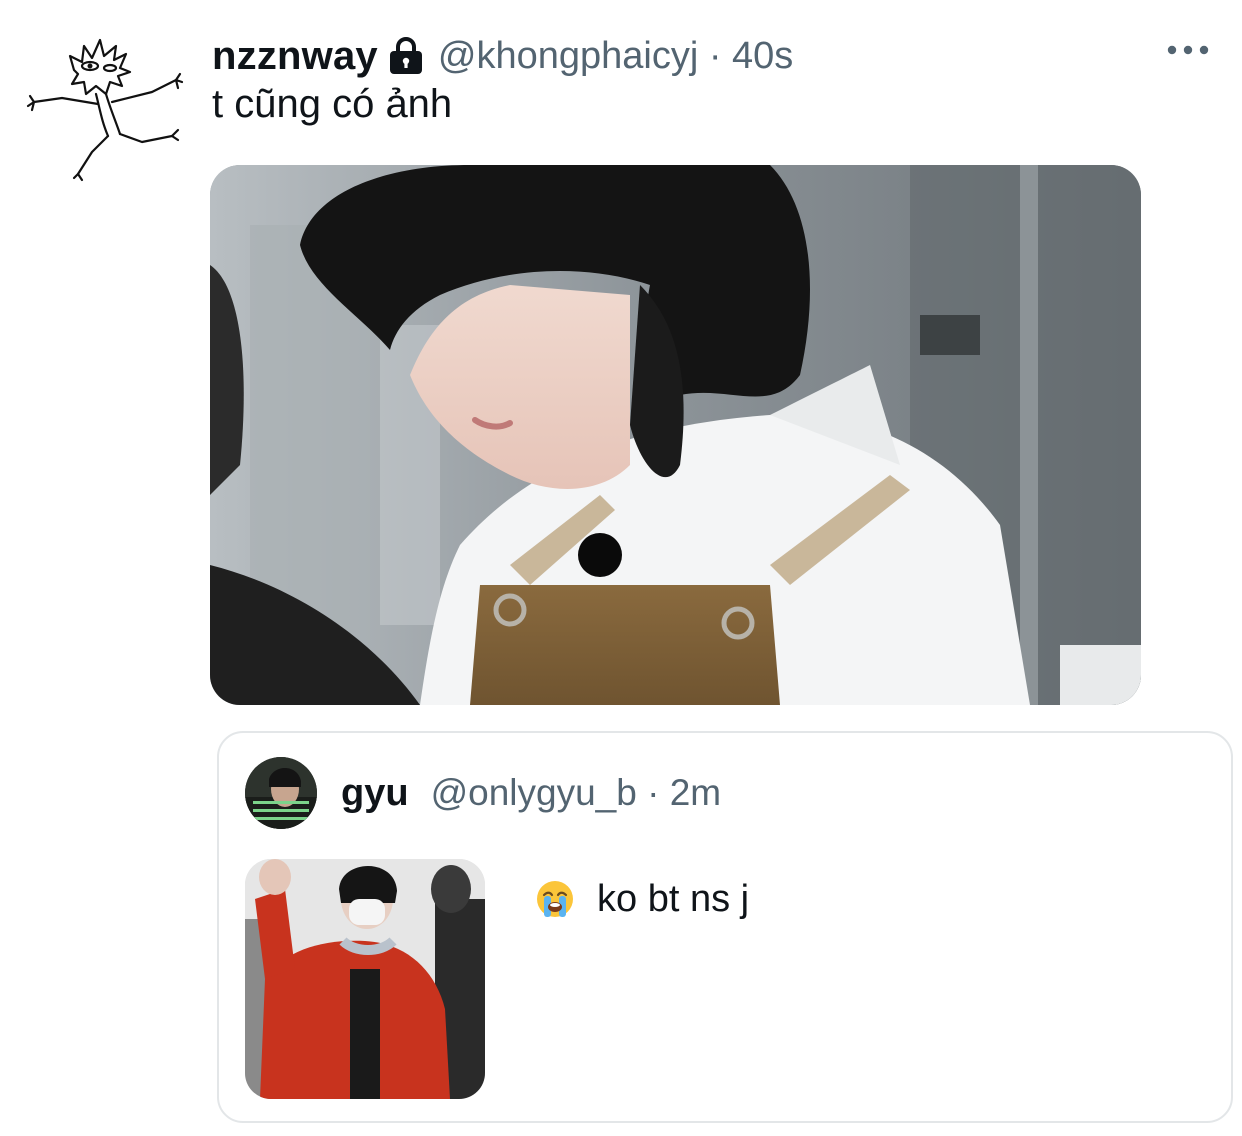 This screenshot has height=1136, width=1242. Describe the element at coordinates (555, 899) in the screenshot. I see `loudly-crying-face-icon` at that location.